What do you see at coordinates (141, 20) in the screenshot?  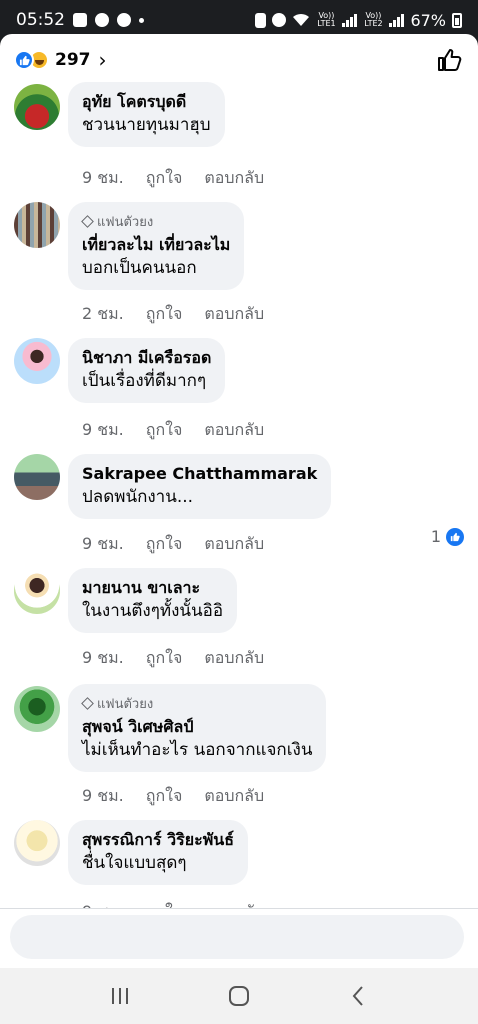 I see `more-notifications-icon` at bounding box center [141, 20].